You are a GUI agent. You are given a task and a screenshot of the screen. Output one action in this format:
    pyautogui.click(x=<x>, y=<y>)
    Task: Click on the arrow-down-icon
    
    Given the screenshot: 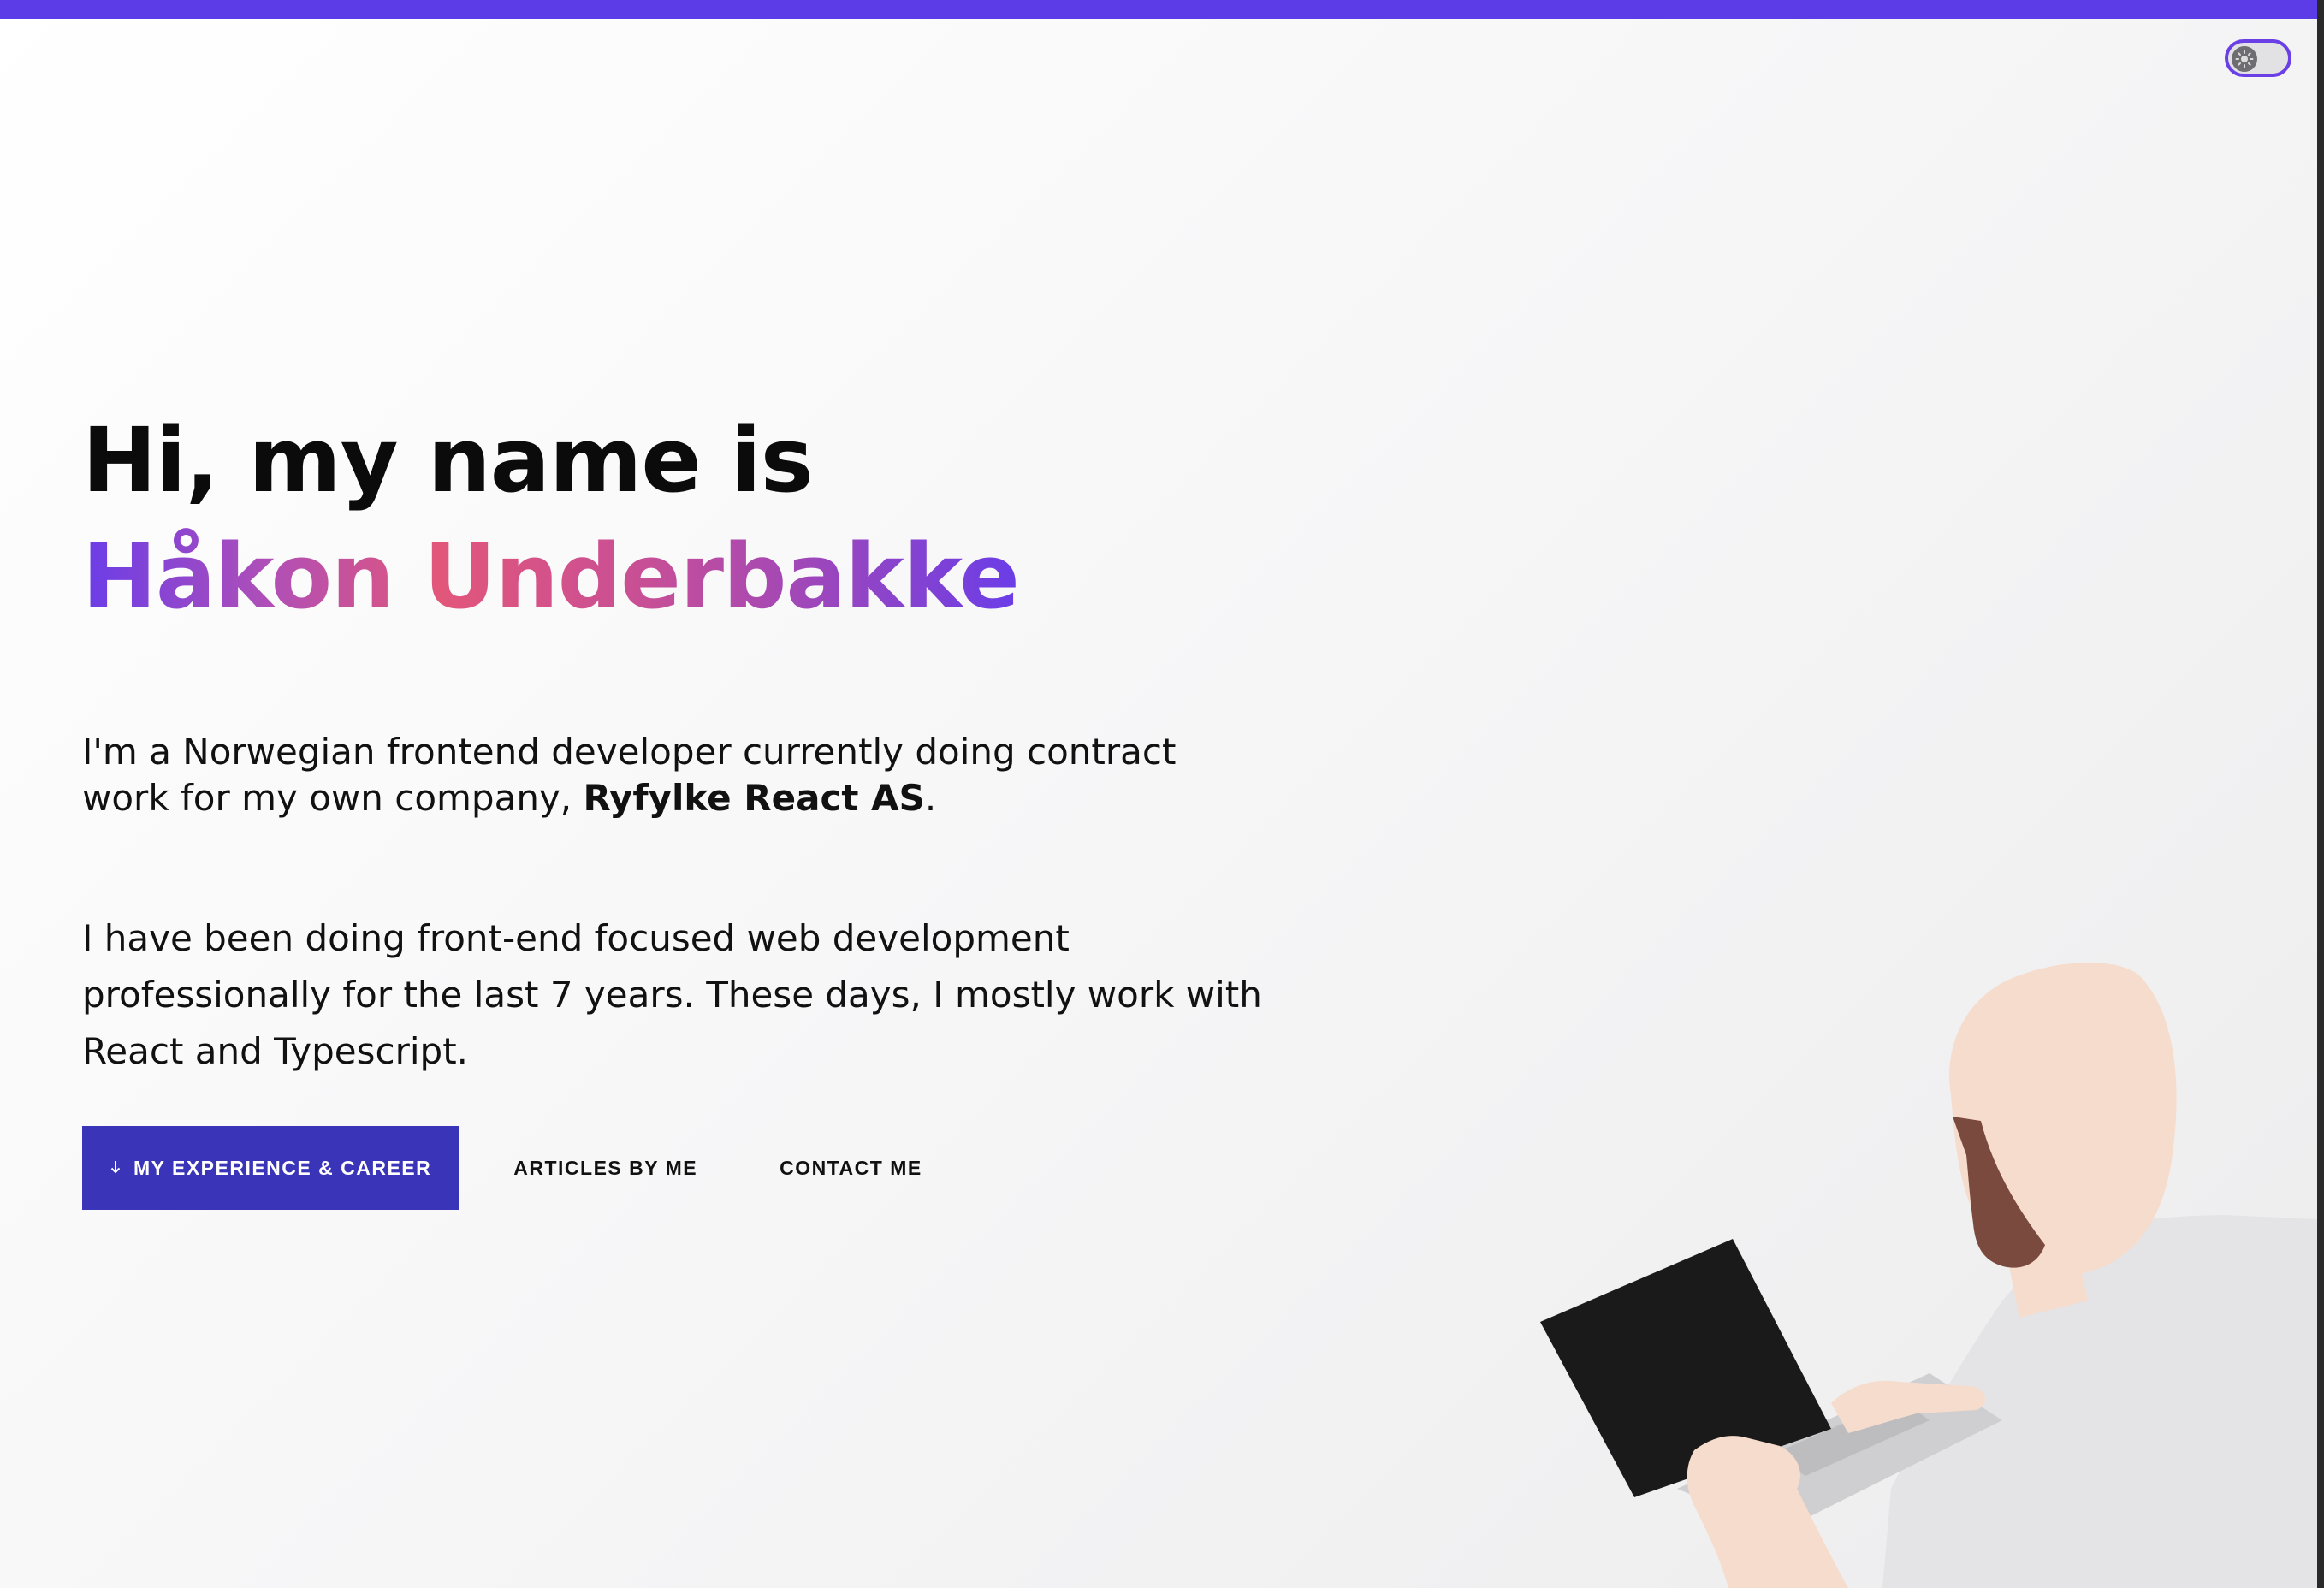 What is the action you would take?
    pyautogui.click(x=116, y=1168)
    